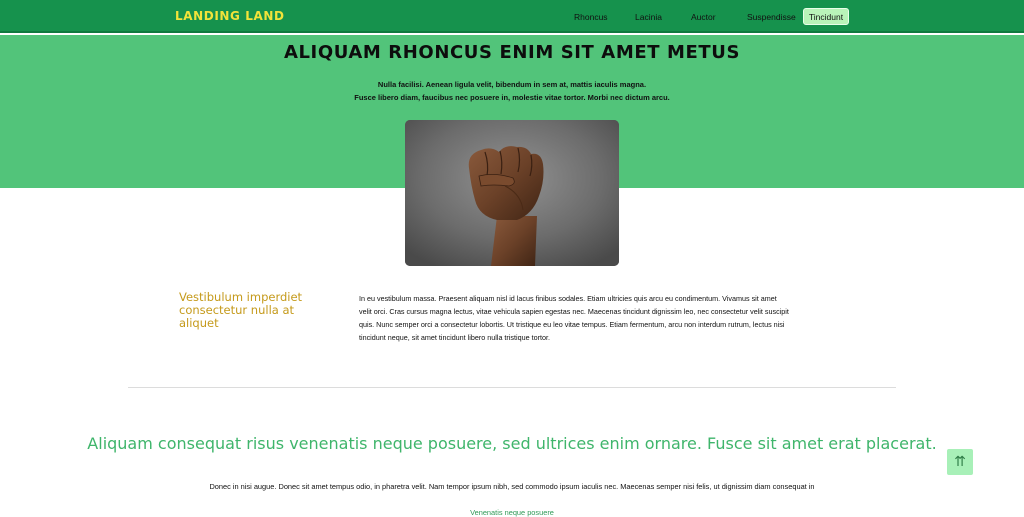  I want to click on scroll-to-top-button: ⇈, so click(960, 462).